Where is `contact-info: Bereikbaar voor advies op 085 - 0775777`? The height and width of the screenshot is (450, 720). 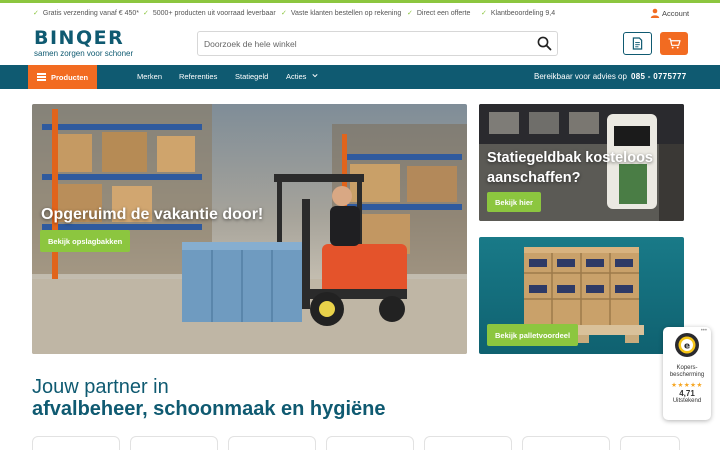
contact-info: Bereikbaar voor advies op 085 - 0775777 is located at coordinates (610, 76).